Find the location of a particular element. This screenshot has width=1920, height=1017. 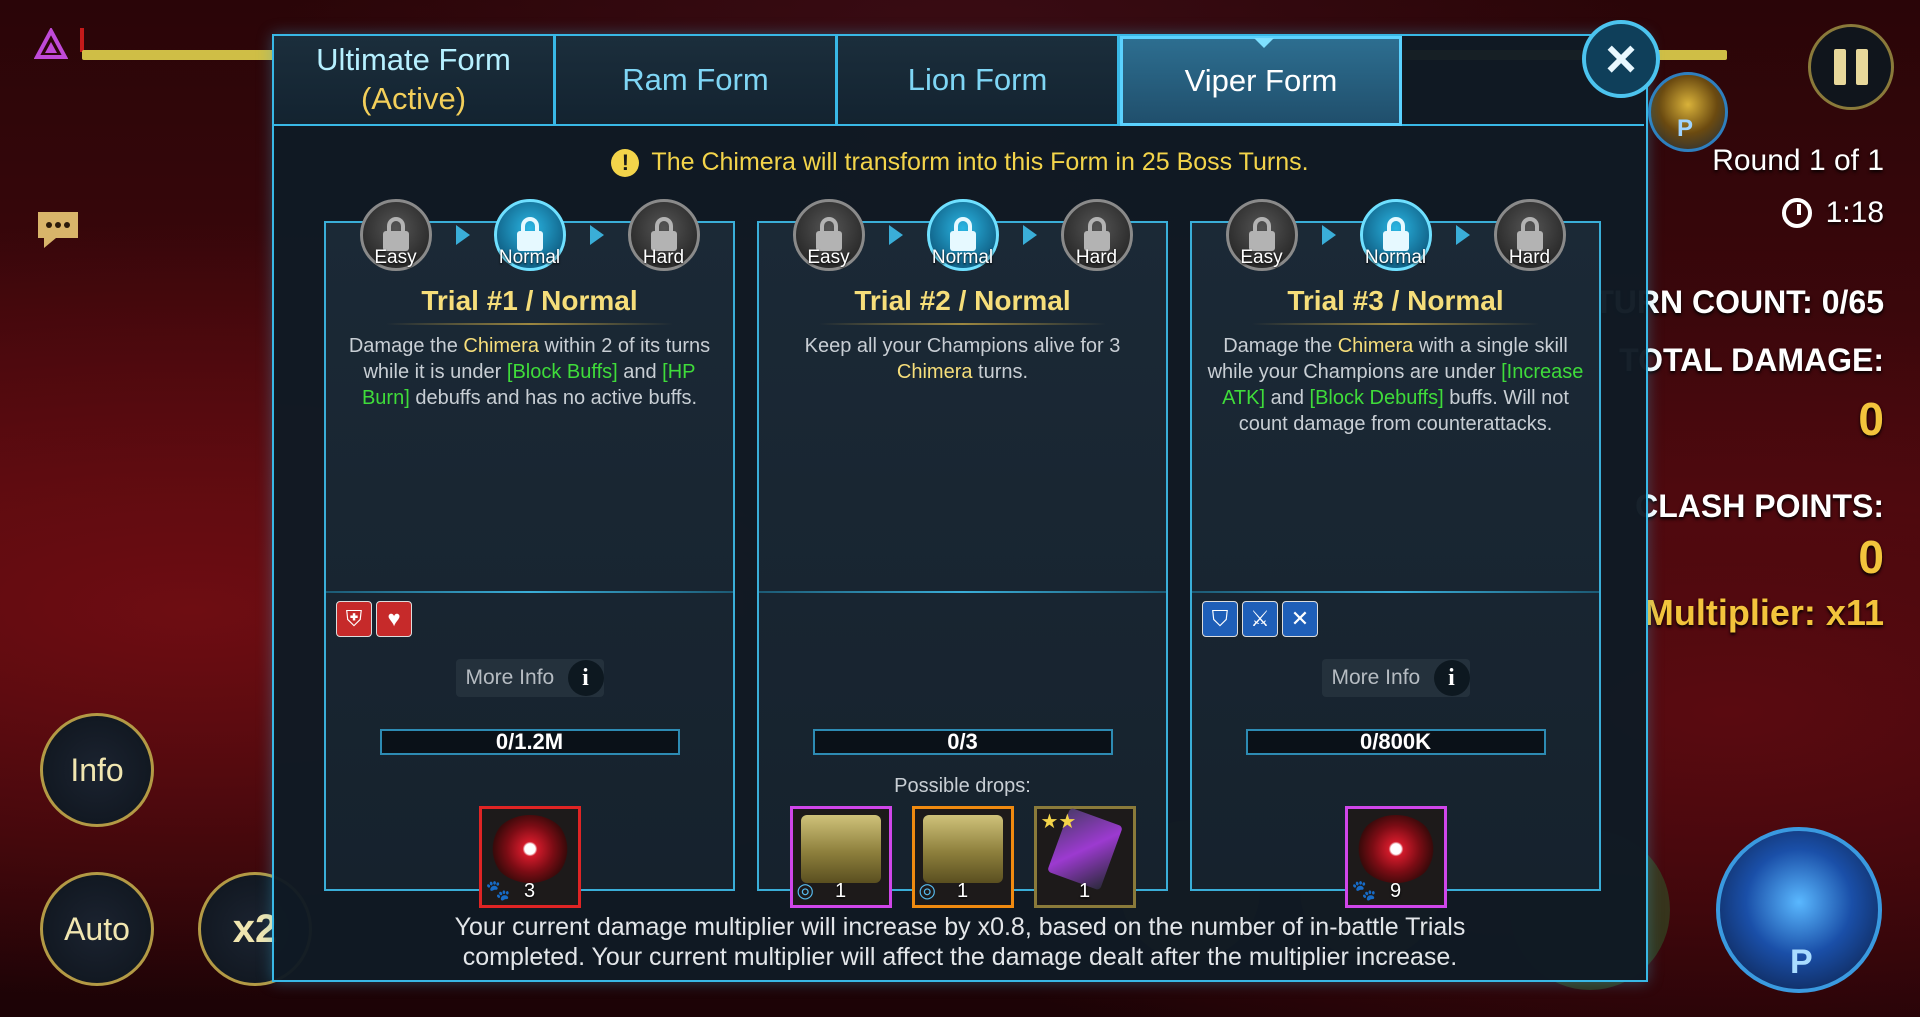

tab-viper-form: Viper Form is located at coordinates (1261, 81).